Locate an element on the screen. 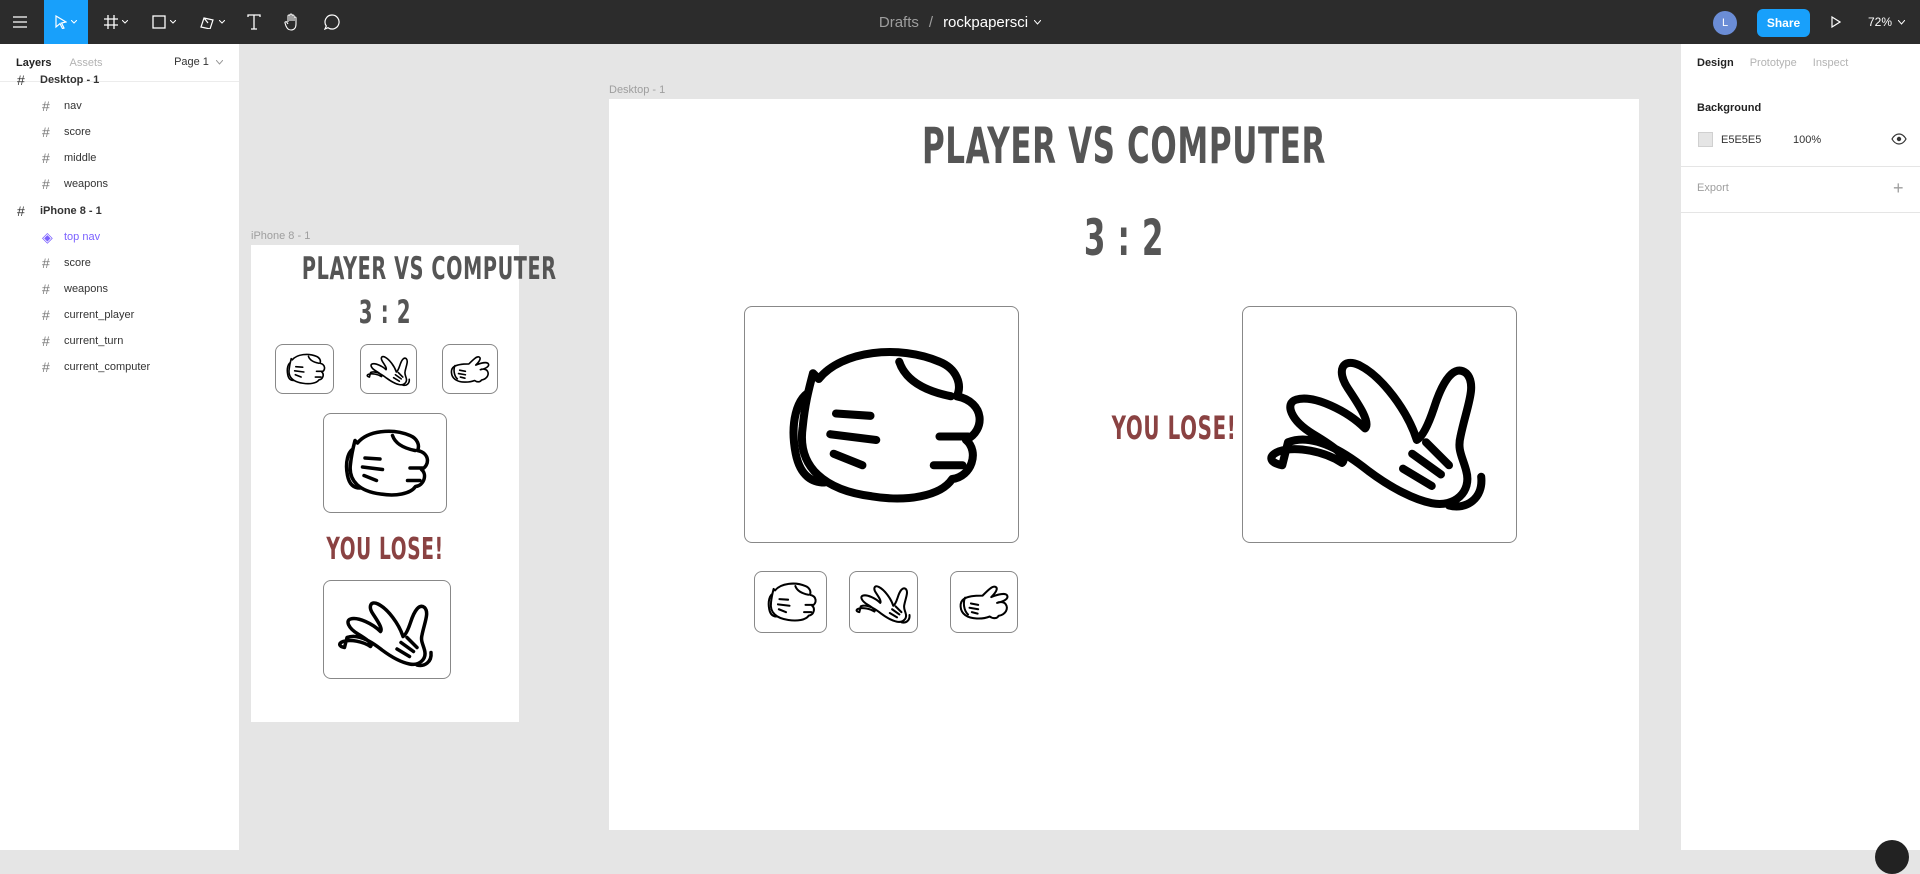 The image size is (1920, 874). desktop-current-player is located at coordinates (881, 424).